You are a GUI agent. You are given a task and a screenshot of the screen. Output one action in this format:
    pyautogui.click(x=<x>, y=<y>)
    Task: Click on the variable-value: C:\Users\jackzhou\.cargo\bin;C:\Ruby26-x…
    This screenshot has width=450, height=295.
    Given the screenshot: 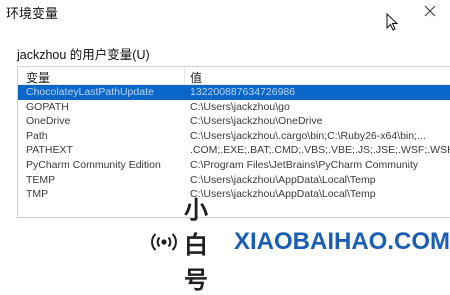 What is the action you would take?
    pyautogui.click(x=308, y=135)
    